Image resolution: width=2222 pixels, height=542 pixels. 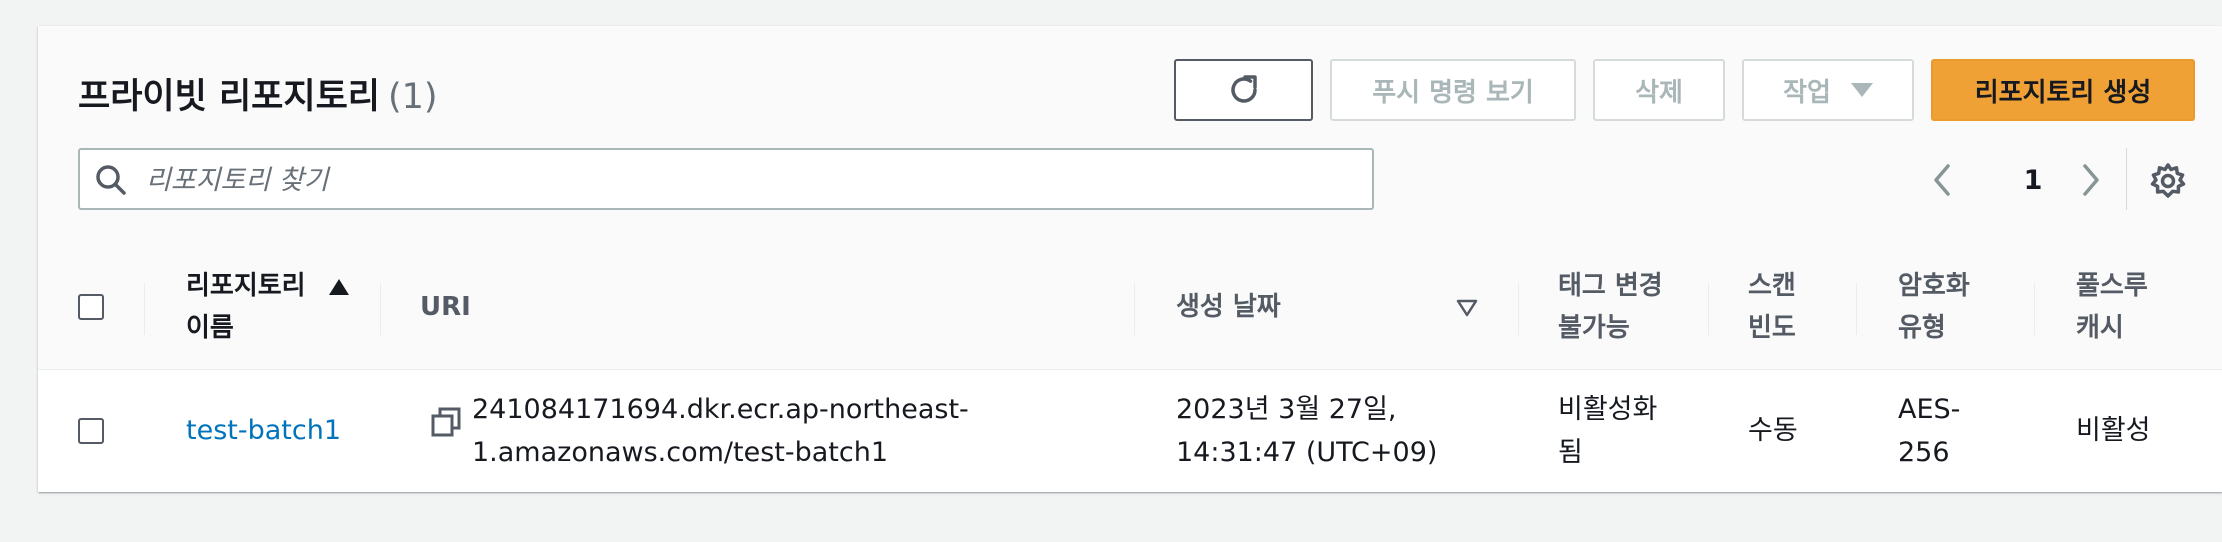 I want to click on delete-label: 삭제, so click(x=1659, y=92).